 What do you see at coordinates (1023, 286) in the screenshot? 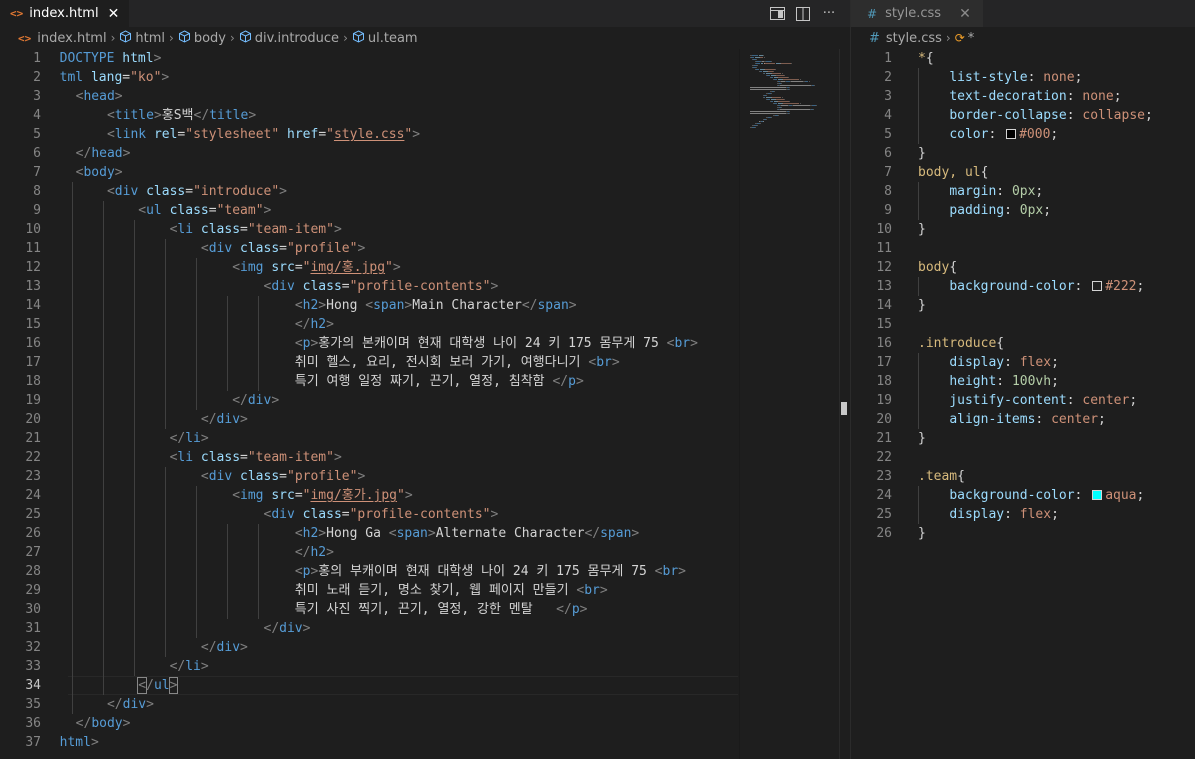
I see `code-line: 13 background-color: #222;` at bounding box center [1023, 286].